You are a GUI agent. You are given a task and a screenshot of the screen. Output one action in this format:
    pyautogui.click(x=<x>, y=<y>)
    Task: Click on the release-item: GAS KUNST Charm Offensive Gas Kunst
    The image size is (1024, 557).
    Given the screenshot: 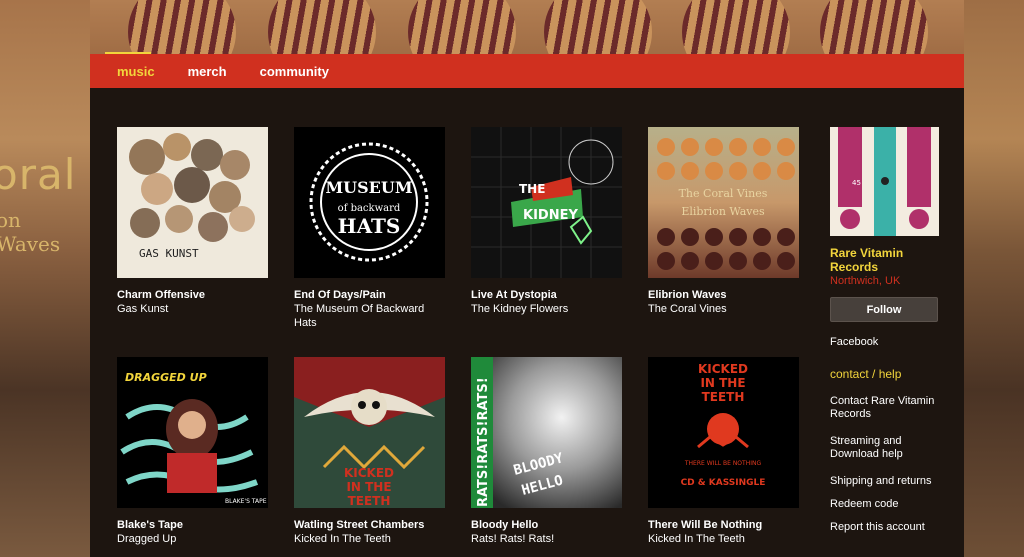 What is the action you would take?
    pyautogui.click(x=193, y=221)
    